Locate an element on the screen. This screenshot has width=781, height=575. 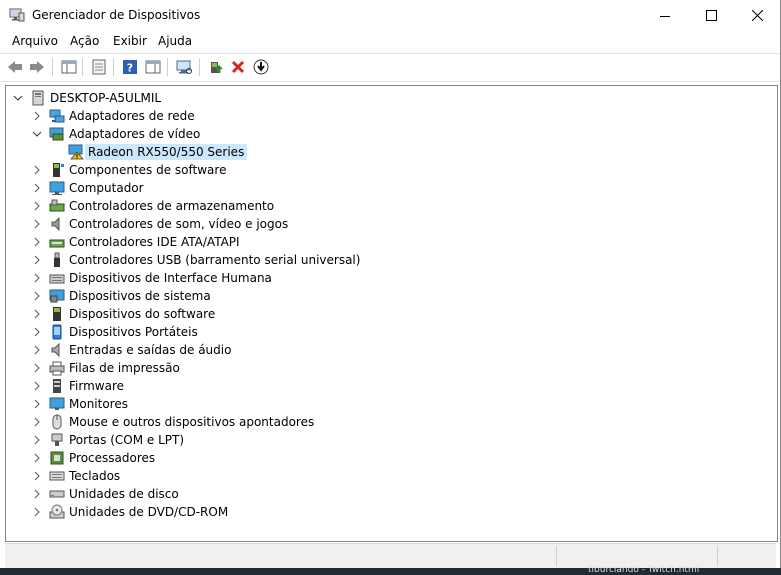
computer-icon is located at coordinates (57, 188).